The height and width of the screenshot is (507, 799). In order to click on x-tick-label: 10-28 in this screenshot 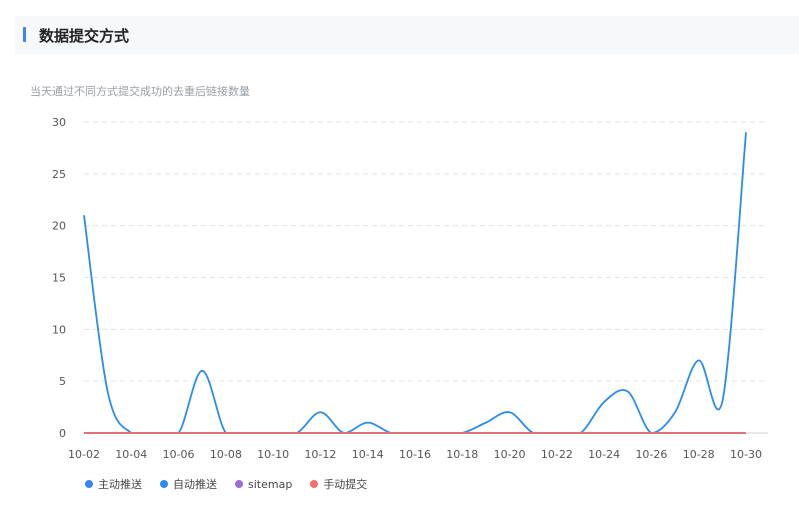, I will do `click(699, 454)`.